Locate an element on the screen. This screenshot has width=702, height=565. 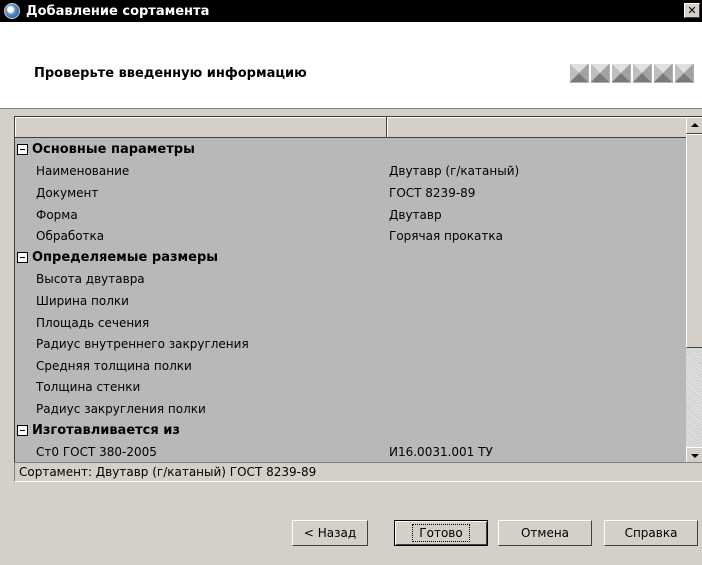
group-label: Основные параметры is located at coordinates (113, 150).